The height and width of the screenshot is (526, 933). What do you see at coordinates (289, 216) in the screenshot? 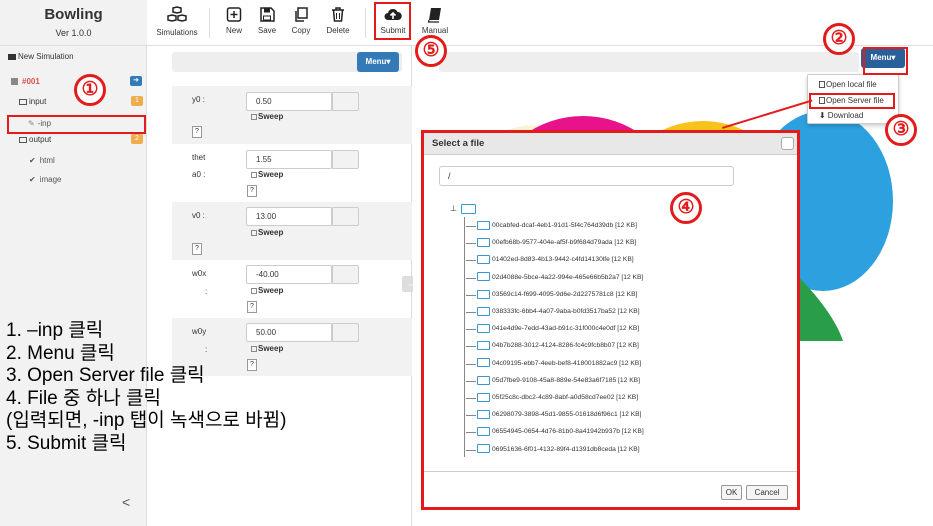
I see `v0-input: 13.00` at bounding box center [289, 216].